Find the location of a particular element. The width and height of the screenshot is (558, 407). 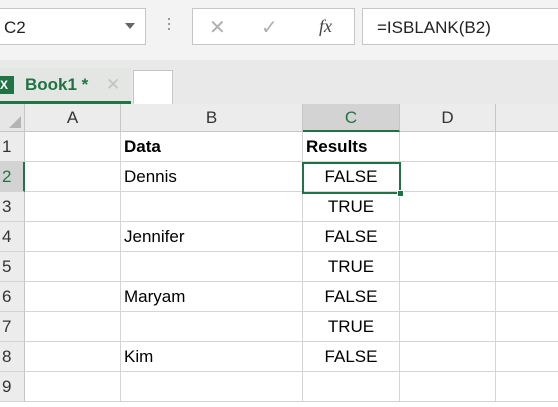

row-header-1: 1 is located at coordinates (12, 147).